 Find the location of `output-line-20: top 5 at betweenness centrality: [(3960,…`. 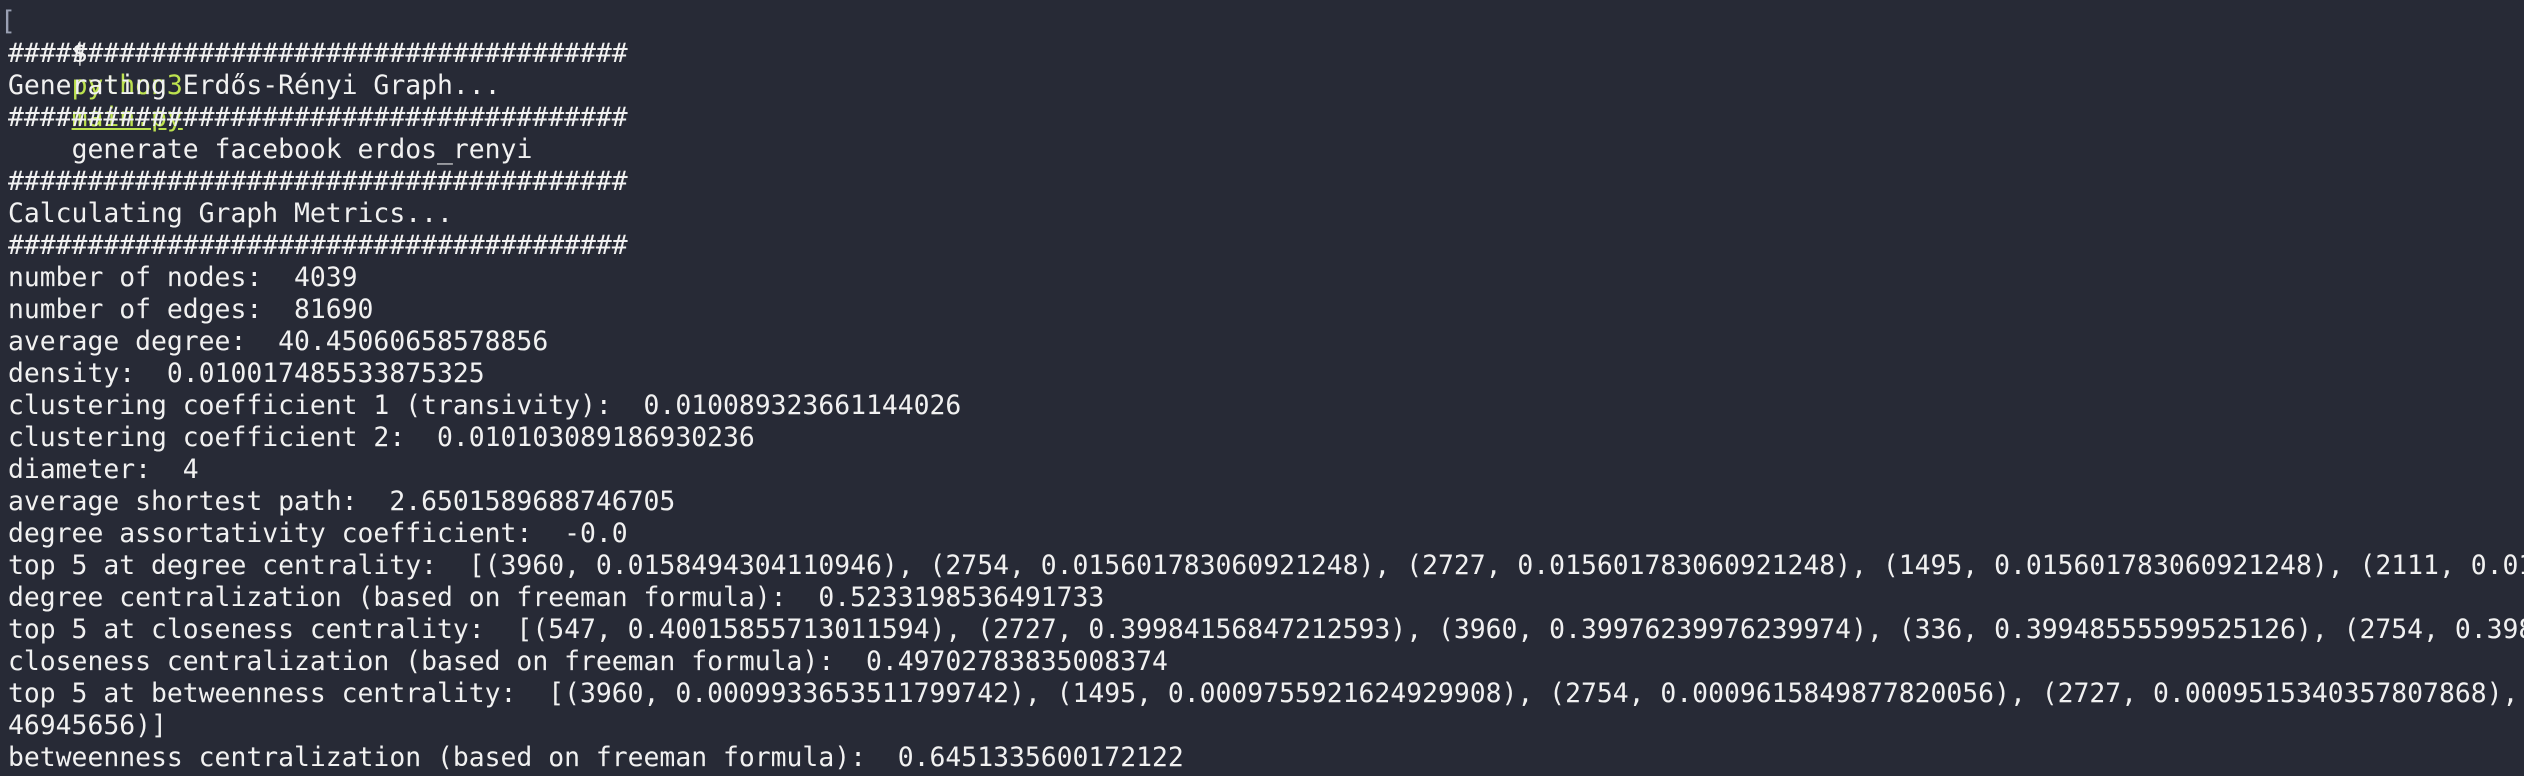

output-line-20: top 5 at betweenness centrality: [(3960,… is located at coordinates (1263, 693).